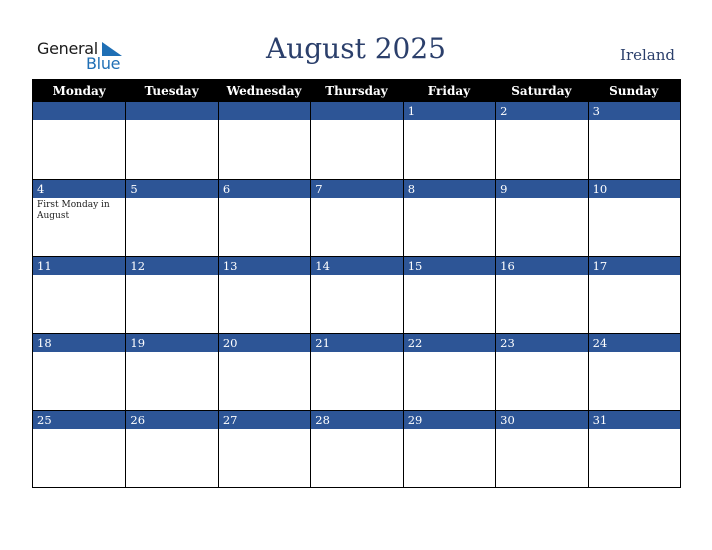  Describe the element at coordinates (449, 189) in the screenshot. I see `day-number: 8` at that location.